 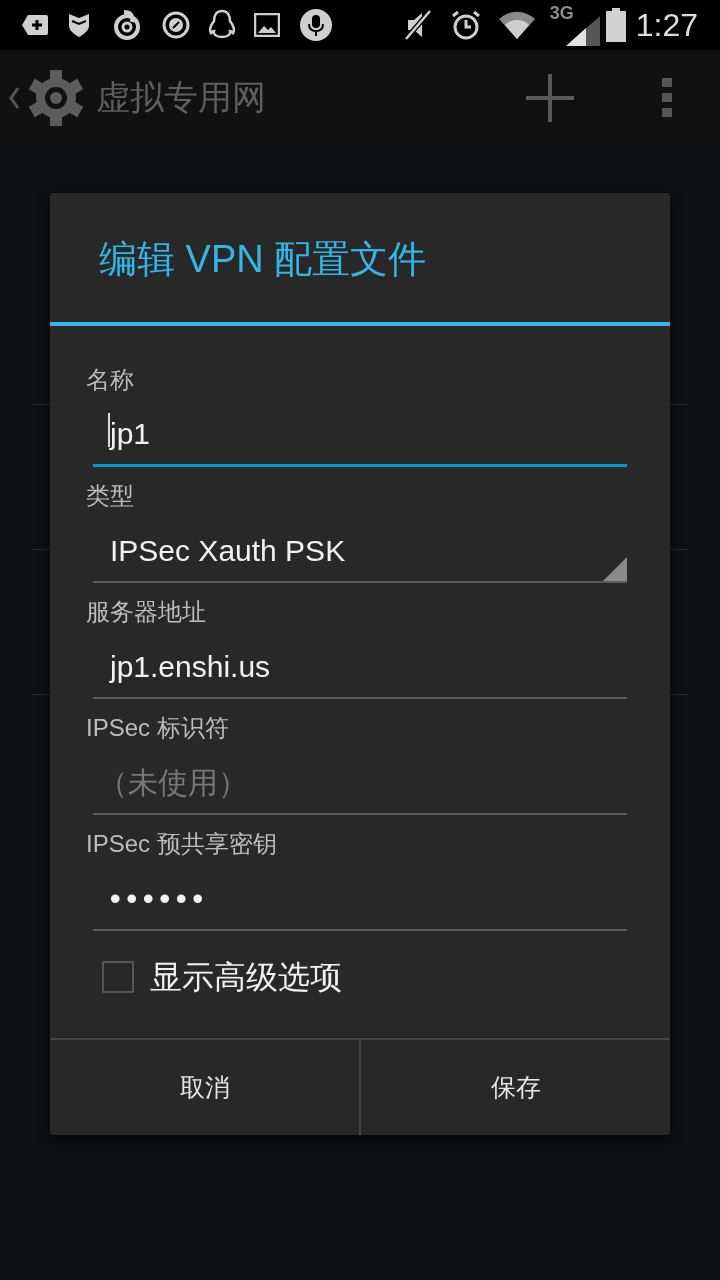 I want to click on field-label: IPSec 预共享密钥, so click(x=181, y=844).